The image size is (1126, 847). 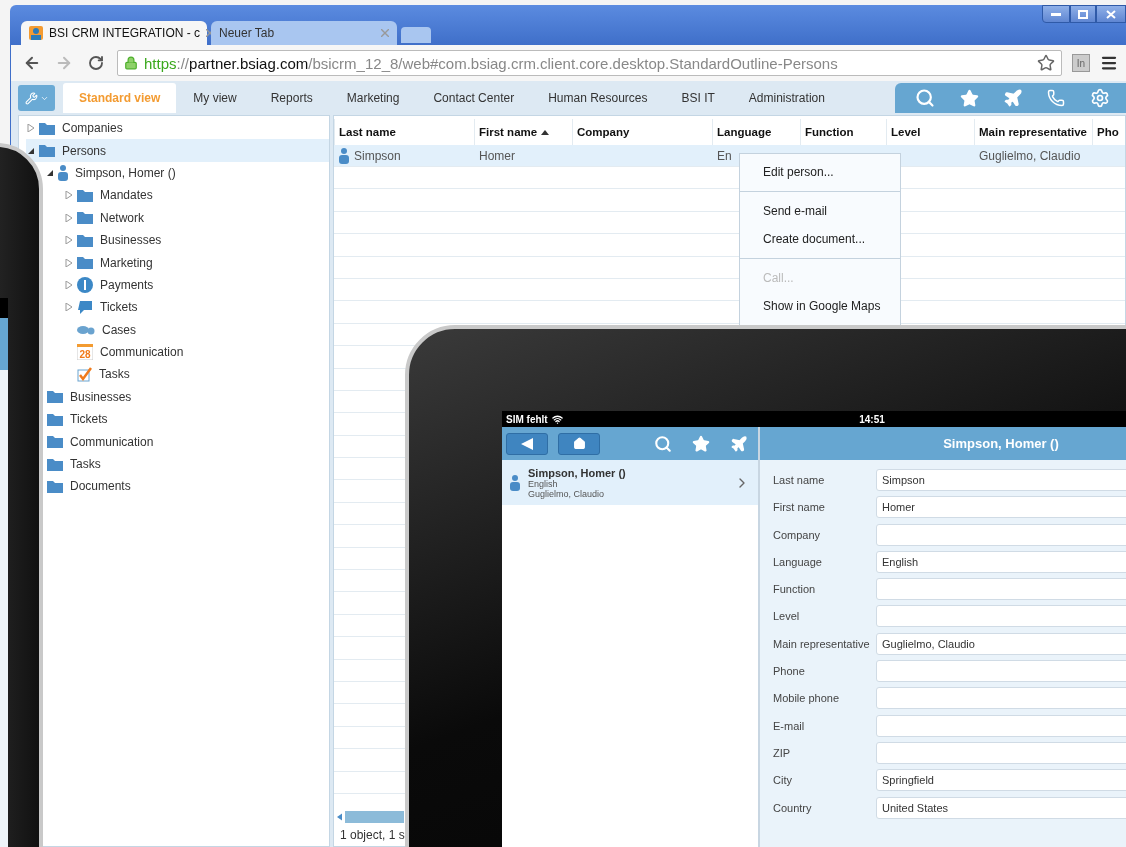 I want to click on field-label: E-mail, so click(x=789, y=725).